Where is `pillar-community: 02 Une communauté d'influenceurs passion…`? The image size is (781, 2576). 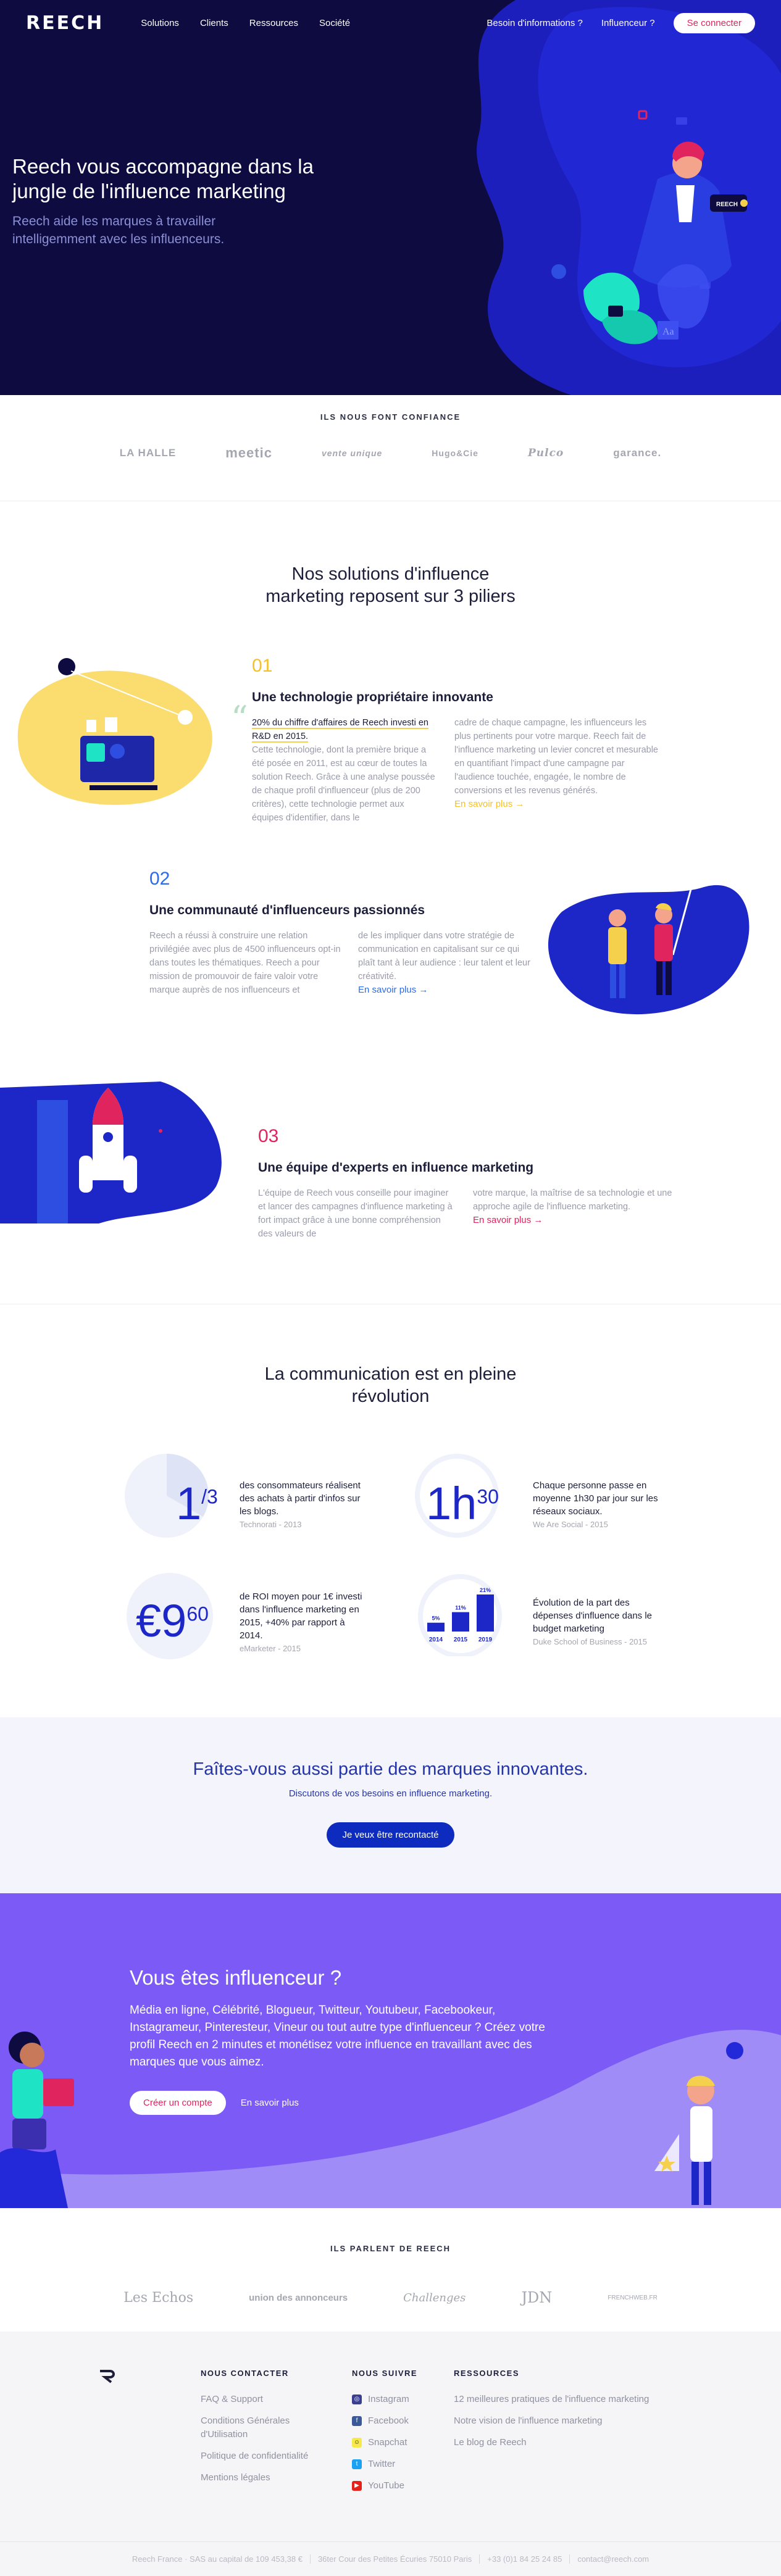 pillar-community: 02 Une communauté d'influenceurs passion… is located at coordinates (390, 975).